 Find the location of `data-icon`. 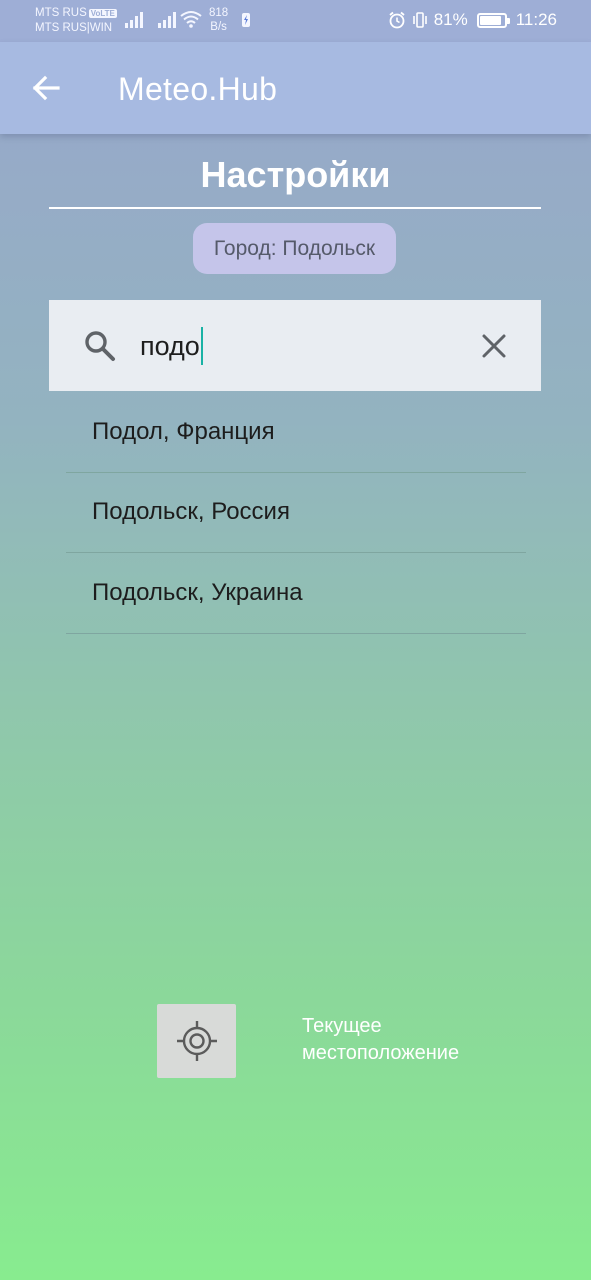

data-icon is located at coordinates (246, 20).